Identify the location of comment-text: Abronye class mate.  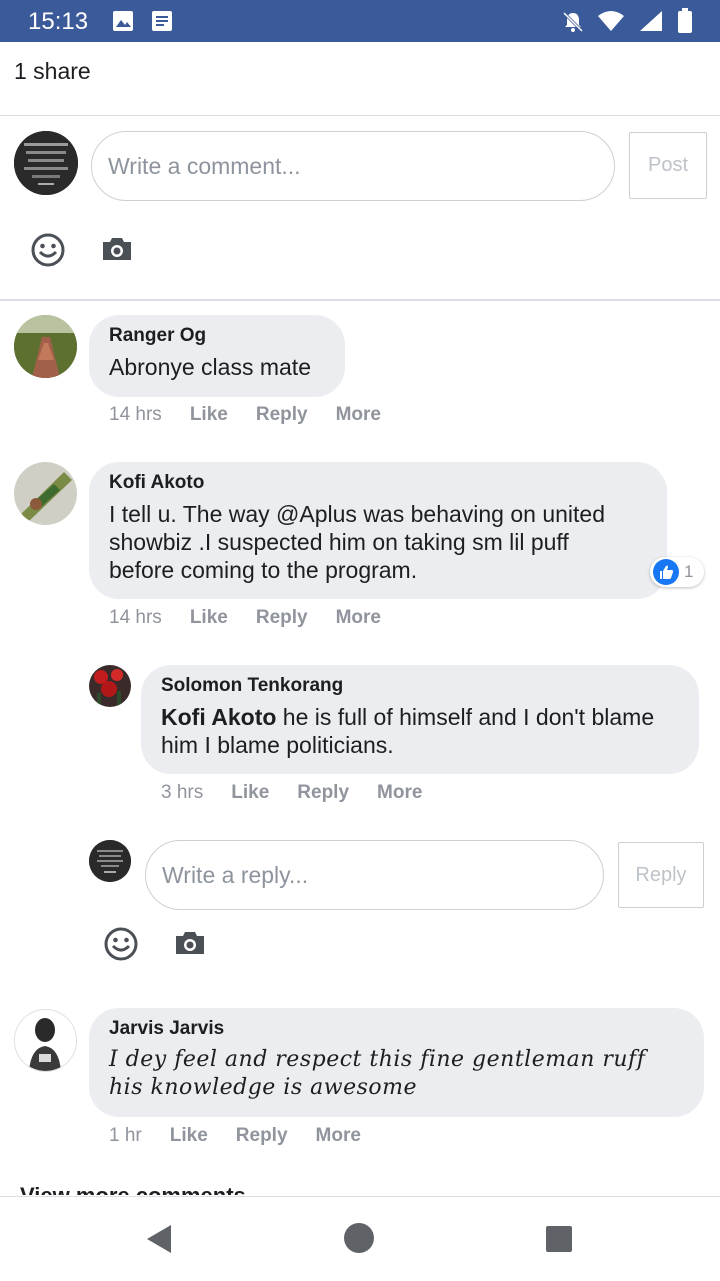
(210, 367).